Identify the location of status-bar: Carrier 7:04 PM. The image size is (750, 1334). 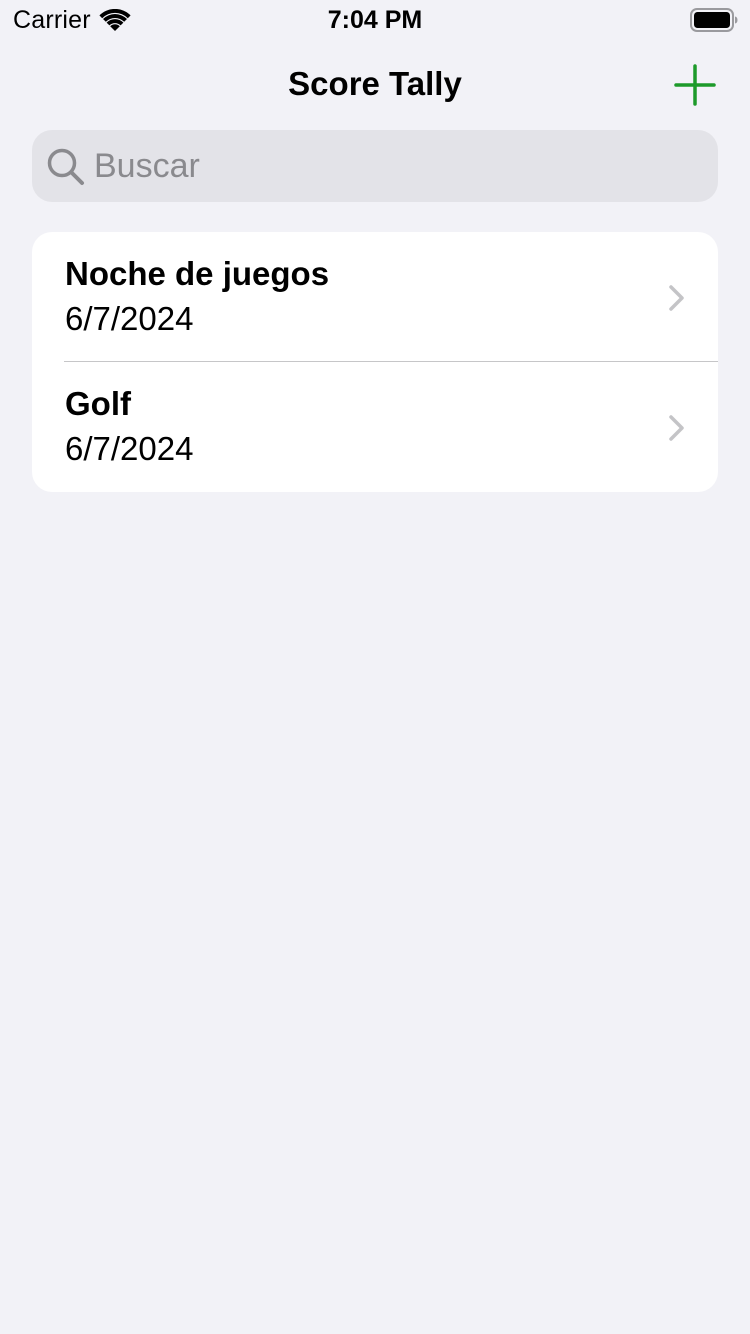
(375, 20).